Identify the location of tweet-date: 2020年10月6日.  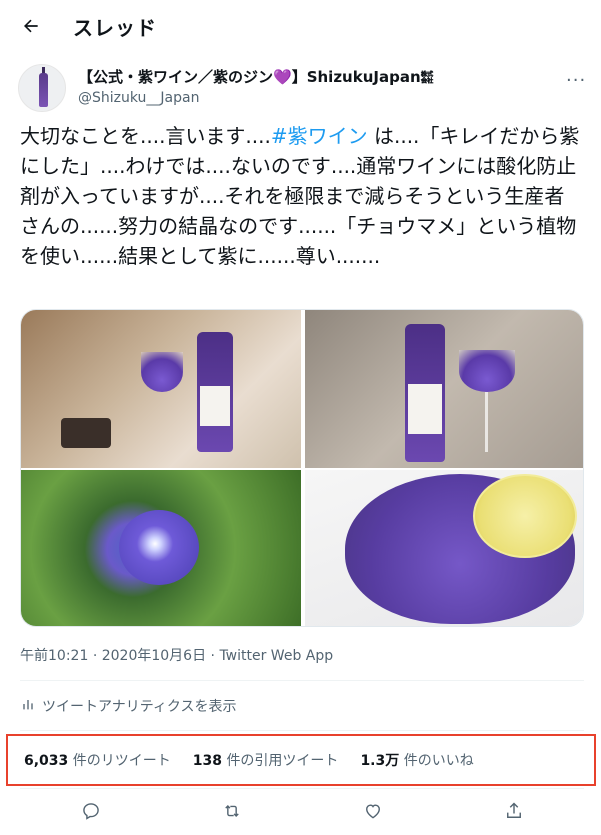
(154, 656).